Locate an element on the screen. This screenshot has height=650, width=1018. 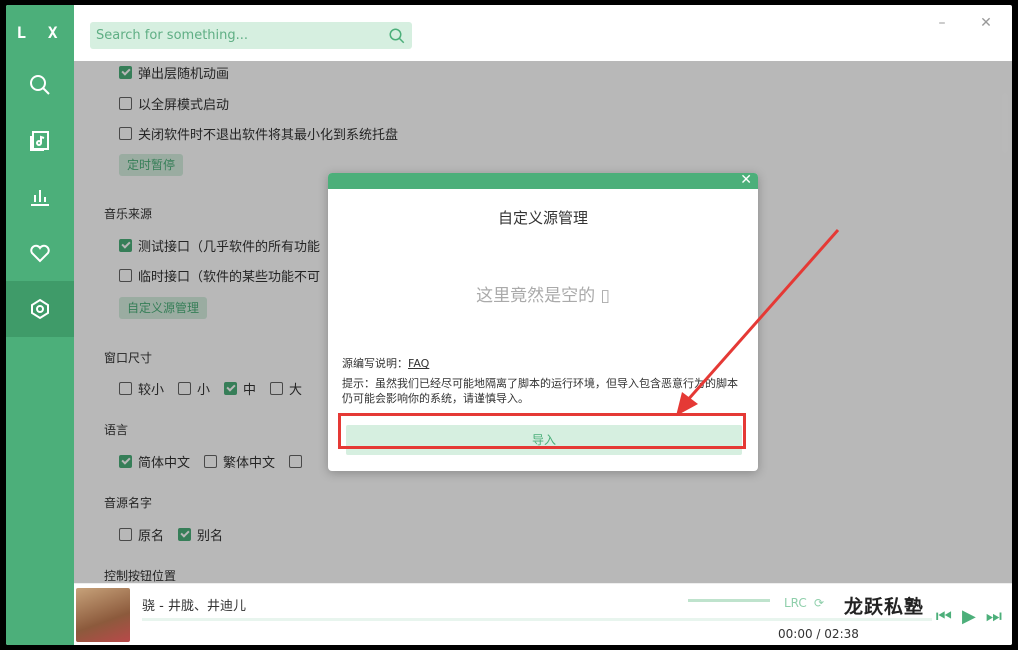
search-input is located at coordinates (235, 35).